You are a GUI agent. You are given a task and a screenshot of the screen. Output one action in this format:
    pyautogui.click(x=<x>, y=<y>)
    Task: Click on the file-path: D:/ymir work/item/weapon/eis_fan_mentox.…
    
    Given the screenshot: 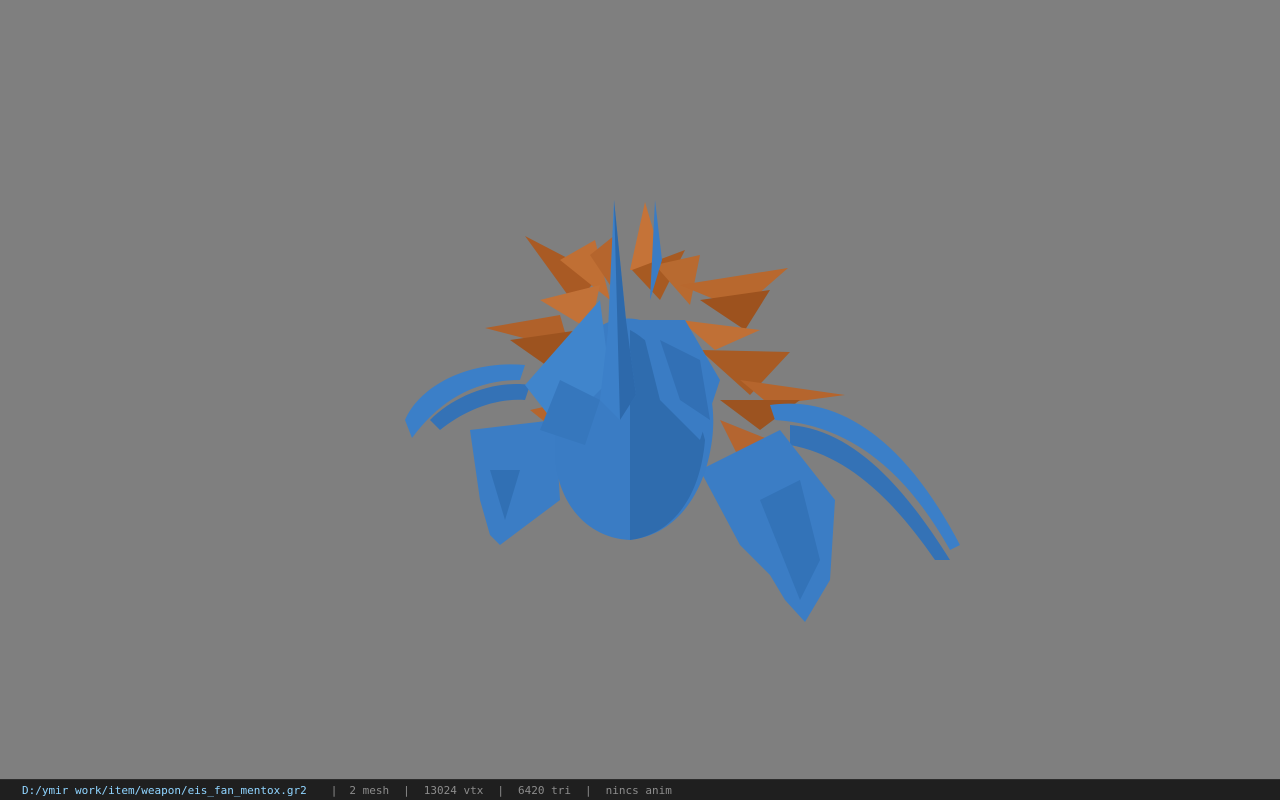 What is the action you would take?
    pyautogui.click(x=164, y=790)
    